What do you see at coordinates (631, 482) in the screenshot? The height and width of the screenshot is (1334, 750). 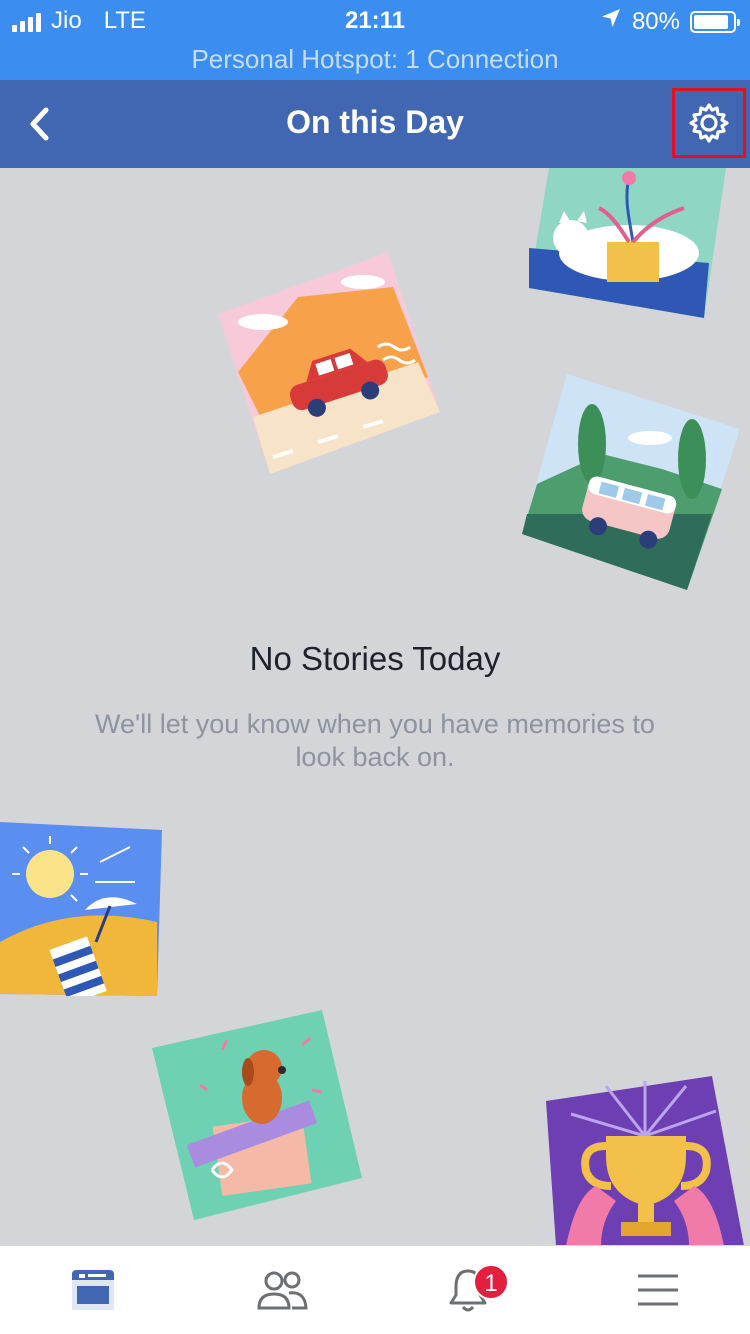 I see `van-hills-illustration` at bounding box center [631, 482].